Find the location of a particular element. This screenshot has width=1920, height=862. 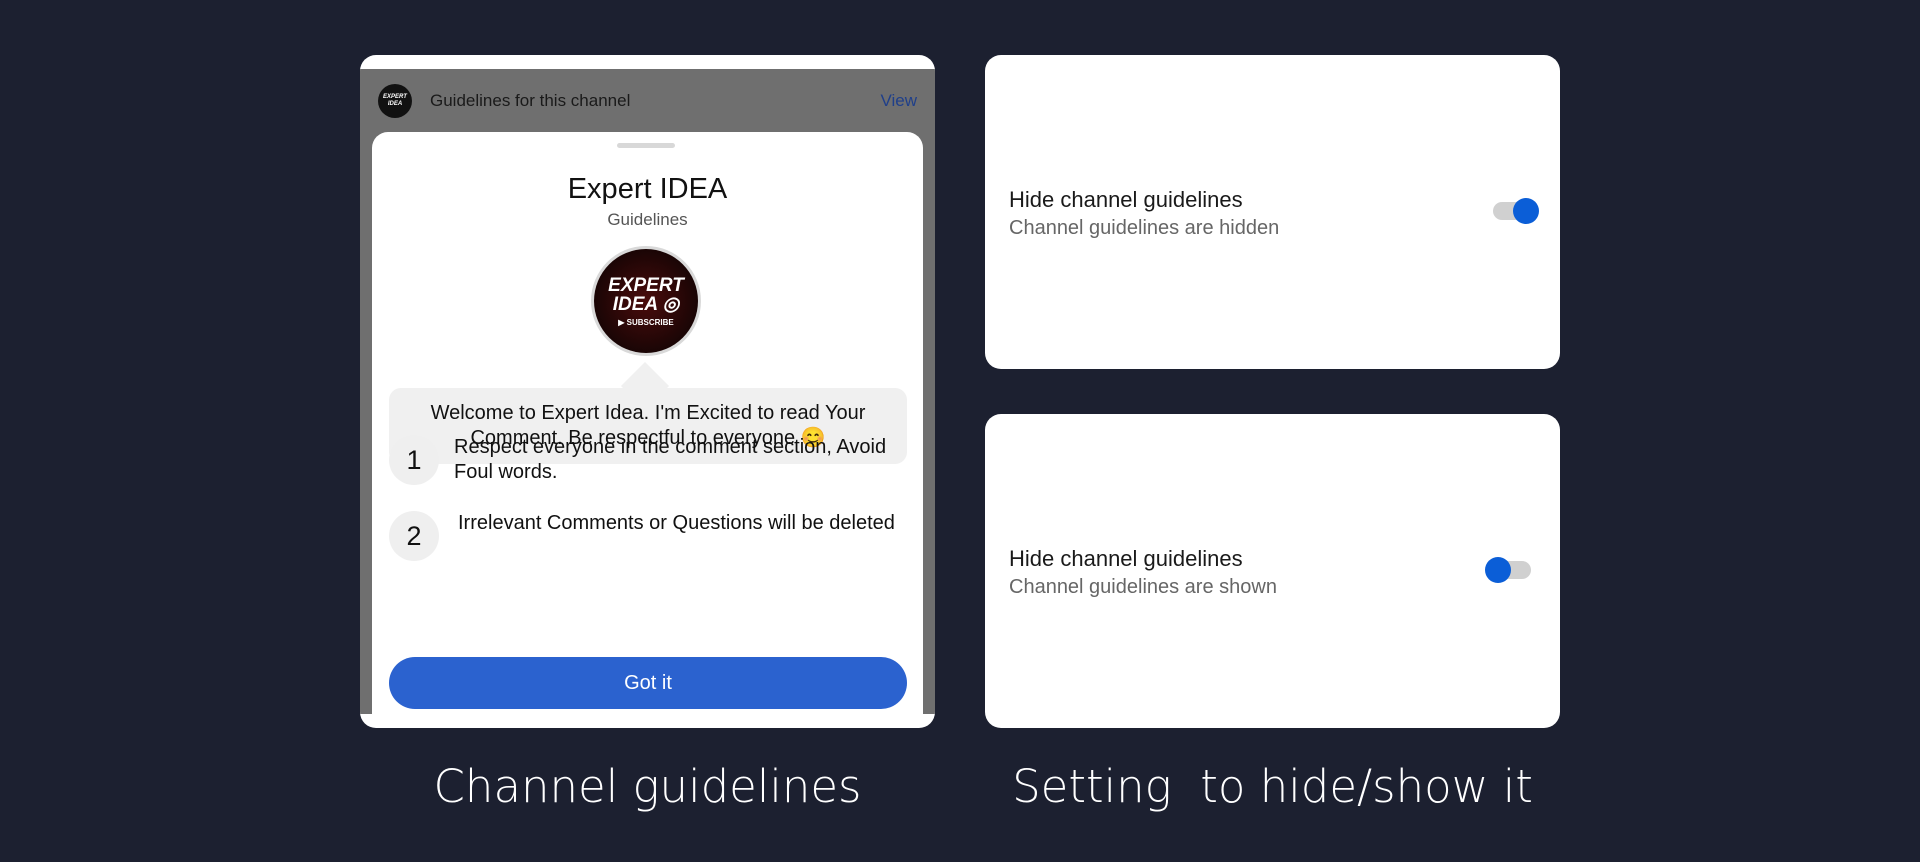

got-it-button: Got it is located at coordinates (648, 683).